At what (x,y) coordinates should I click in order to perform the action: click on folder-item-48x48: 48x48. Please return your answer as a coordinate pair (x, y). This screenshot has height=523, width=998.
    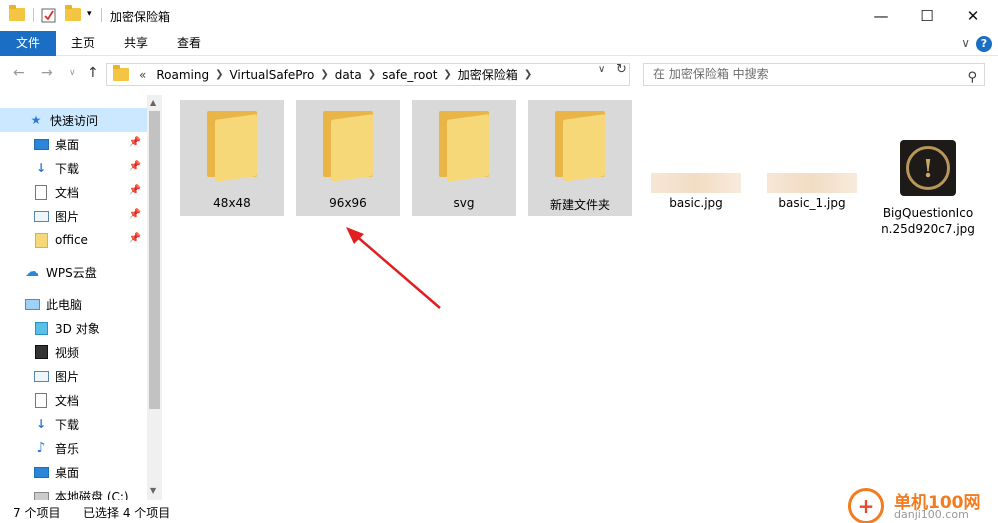
    Looking at the image, I should click on (232, 158).